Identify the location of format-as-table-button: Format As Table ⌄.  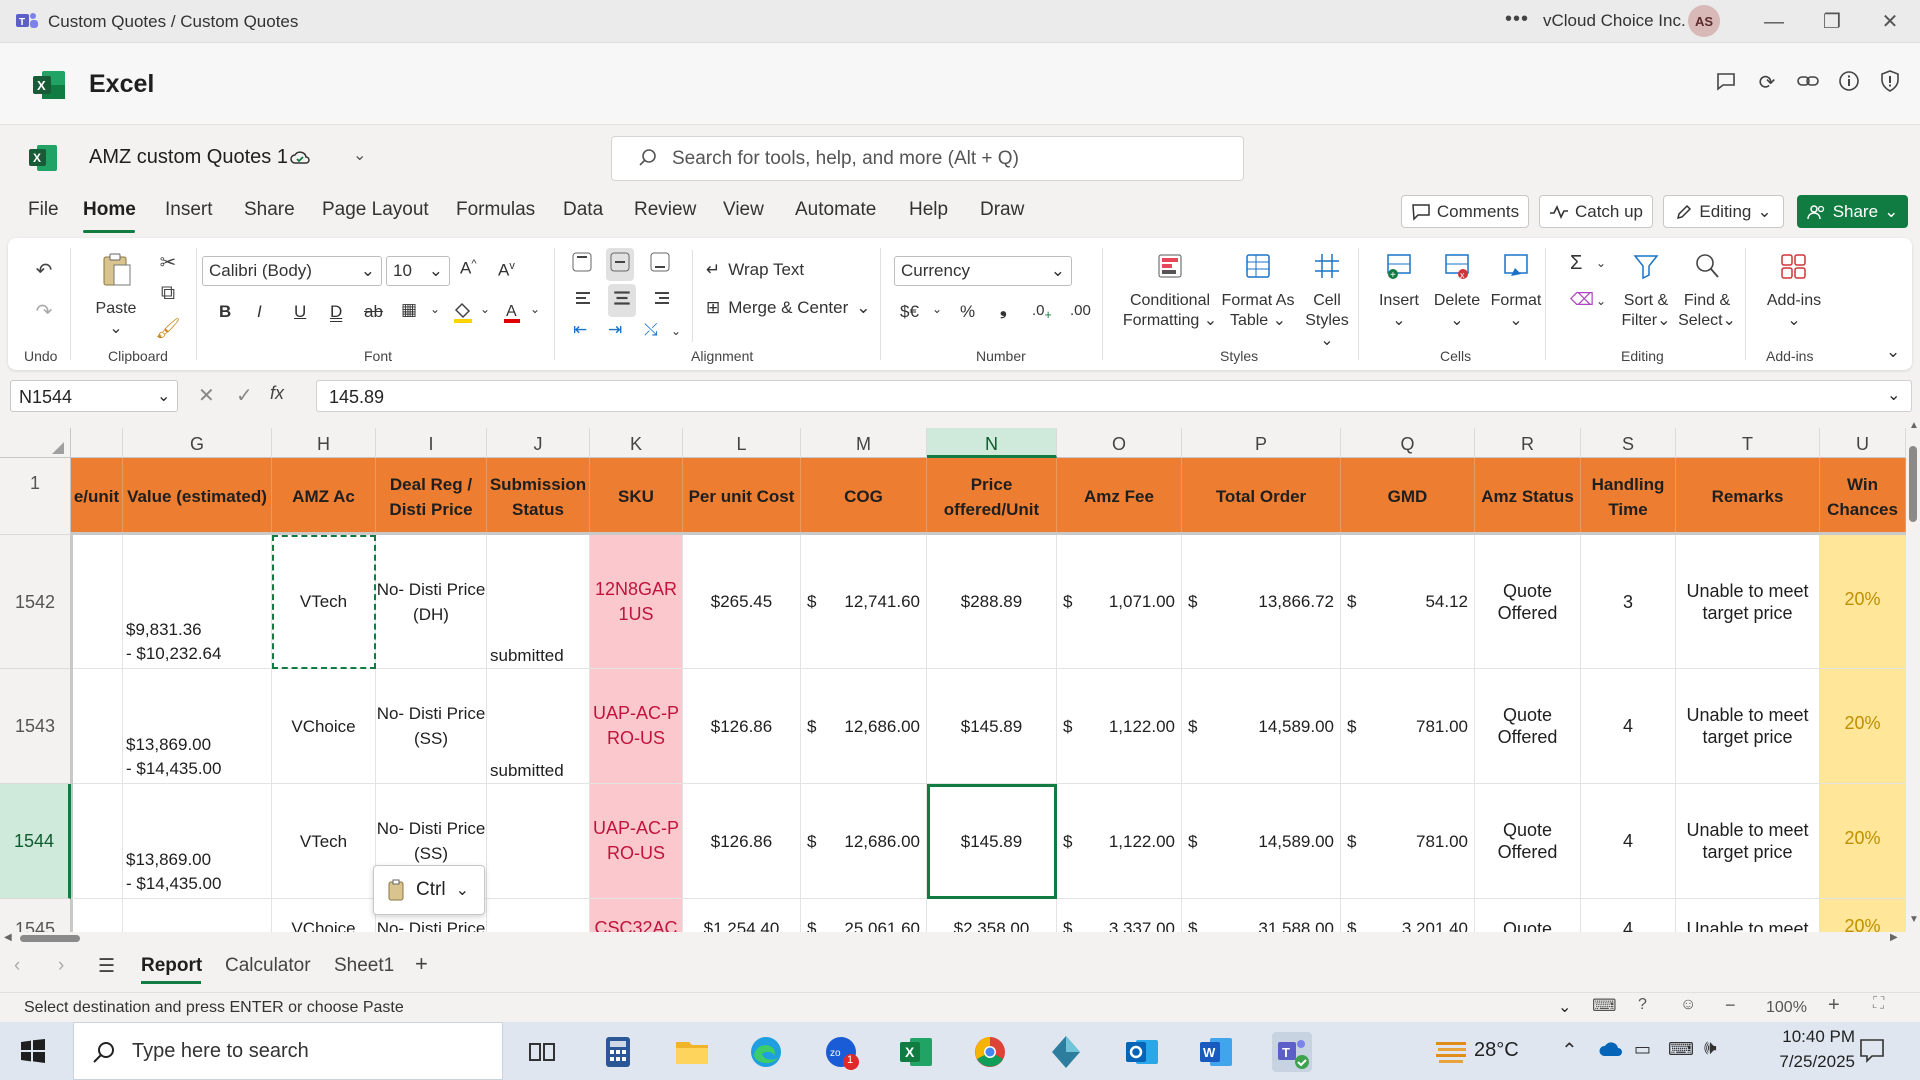
(1258, 291).